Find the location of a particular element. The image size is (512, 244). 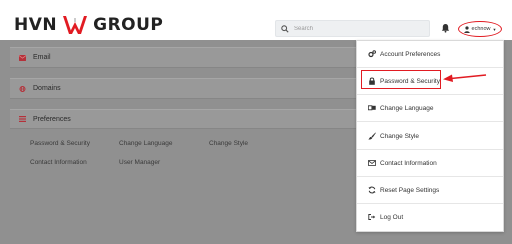

menu-item-label: Change Style is located at coordinates (400, 136).